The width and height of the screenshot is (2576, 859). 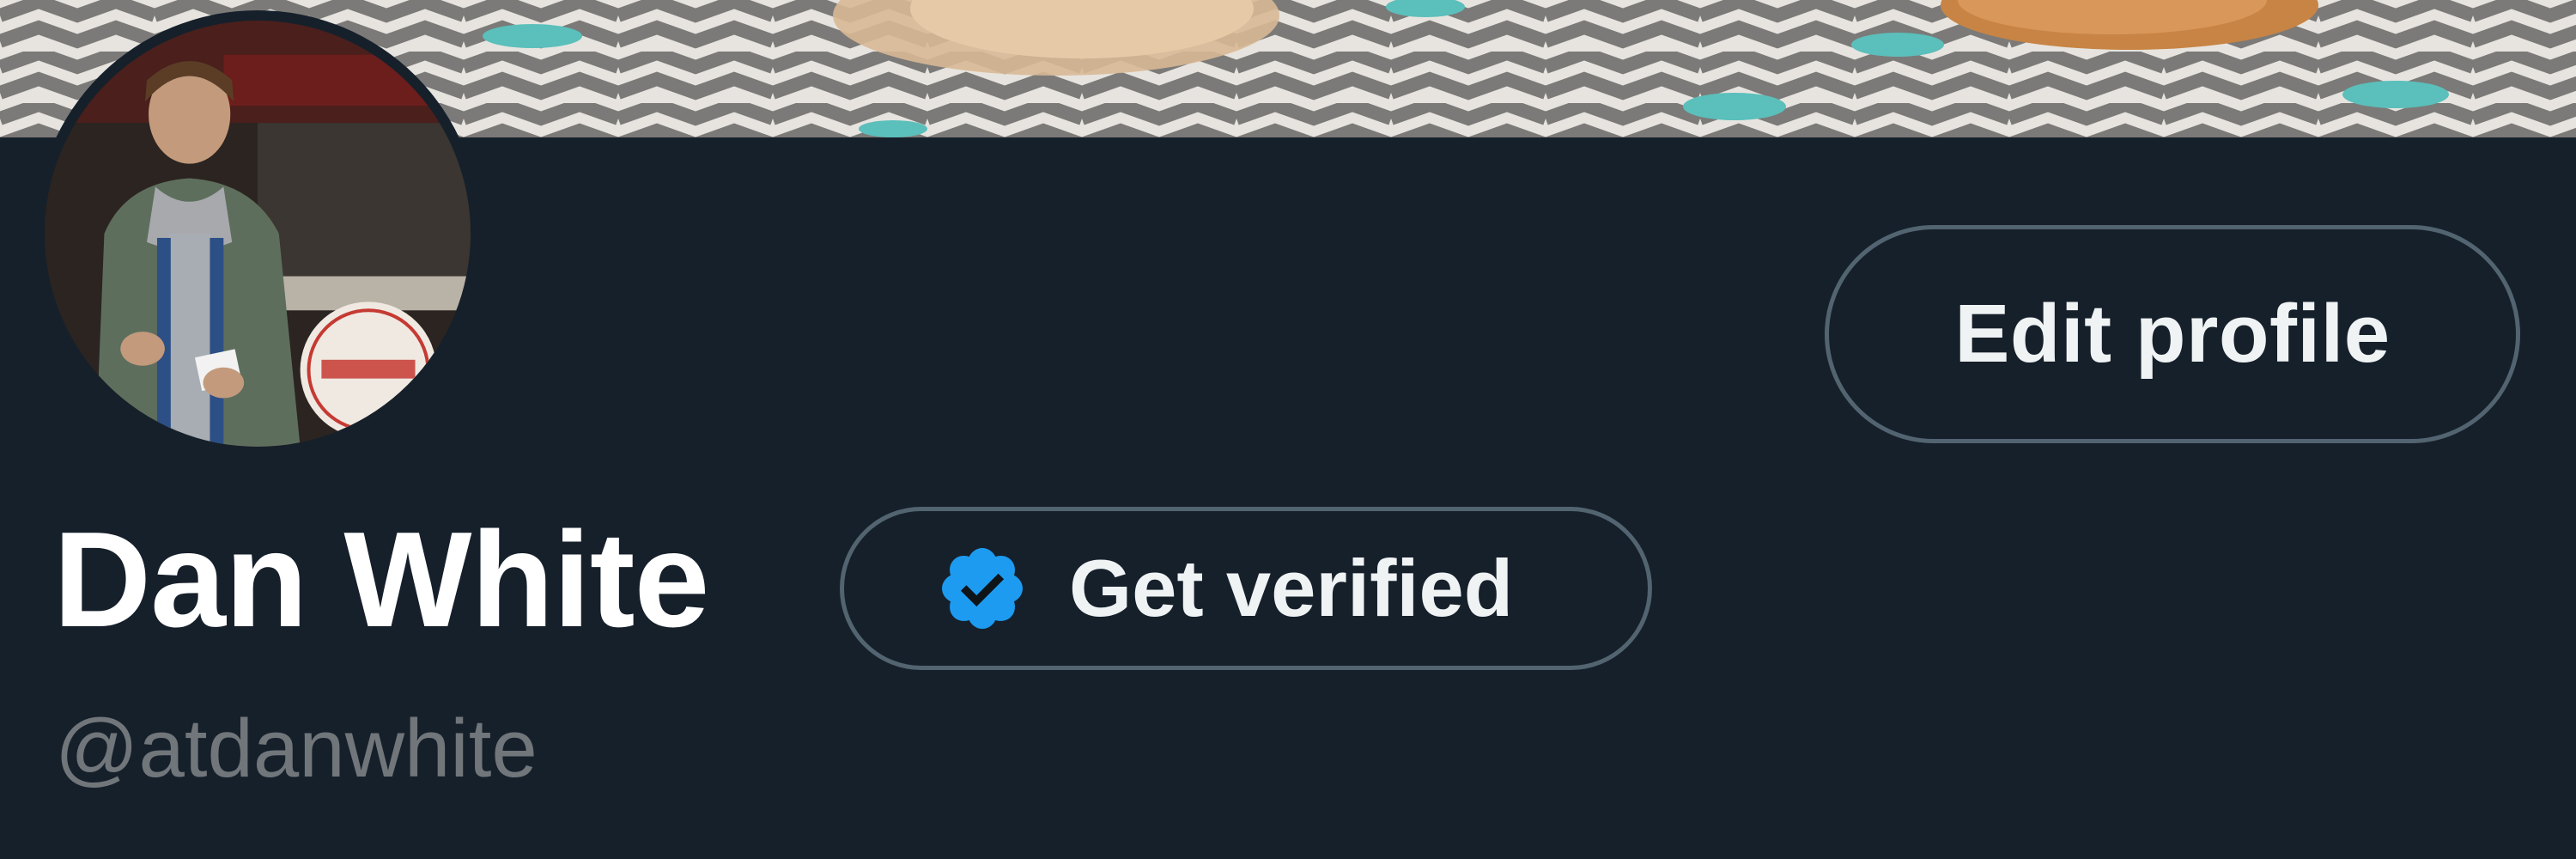 What do you see at coordinates (381, 580) in the screenshot?
I see `display-name: Dan White` at bounding box center [381, 580].